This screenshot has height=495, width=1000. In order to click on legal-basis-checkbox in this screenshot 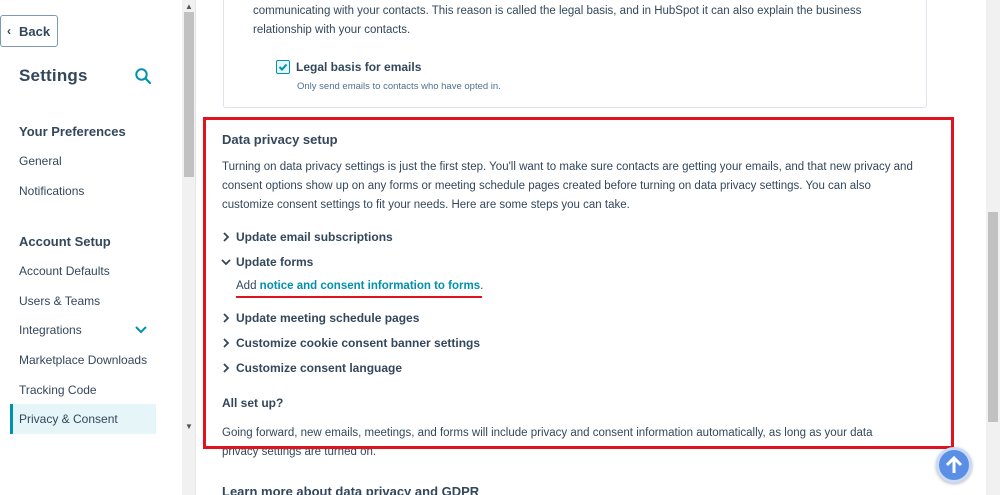, I will do `click(283, 67)`.